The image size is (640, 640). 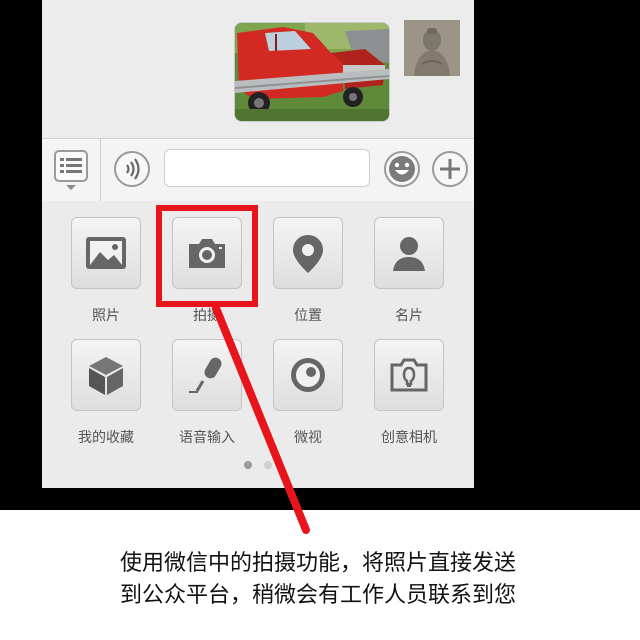 What do you see at coordinates (261, 419) in the screenshot?
I see `annotation-arrow` at bounding box center [261, 419].